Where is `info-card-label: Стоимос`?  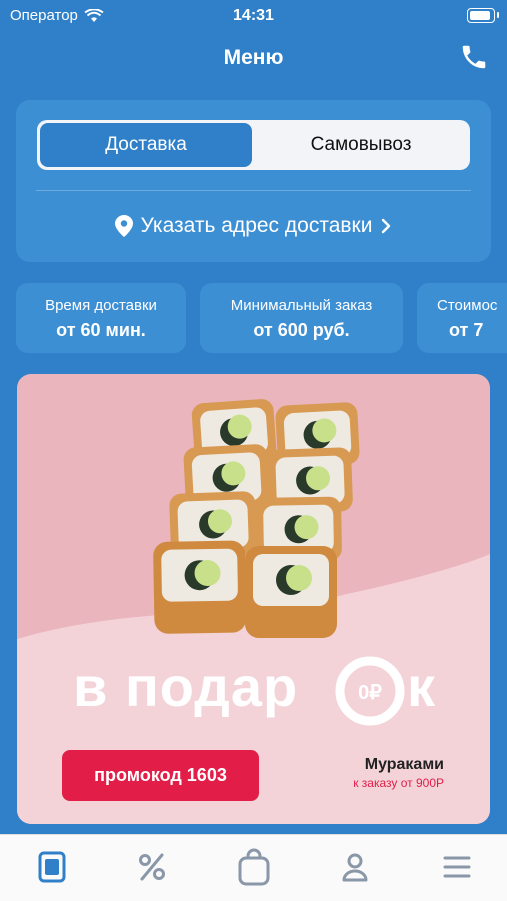
info-card-label: Стоимос is located at coordinates (467, 305).